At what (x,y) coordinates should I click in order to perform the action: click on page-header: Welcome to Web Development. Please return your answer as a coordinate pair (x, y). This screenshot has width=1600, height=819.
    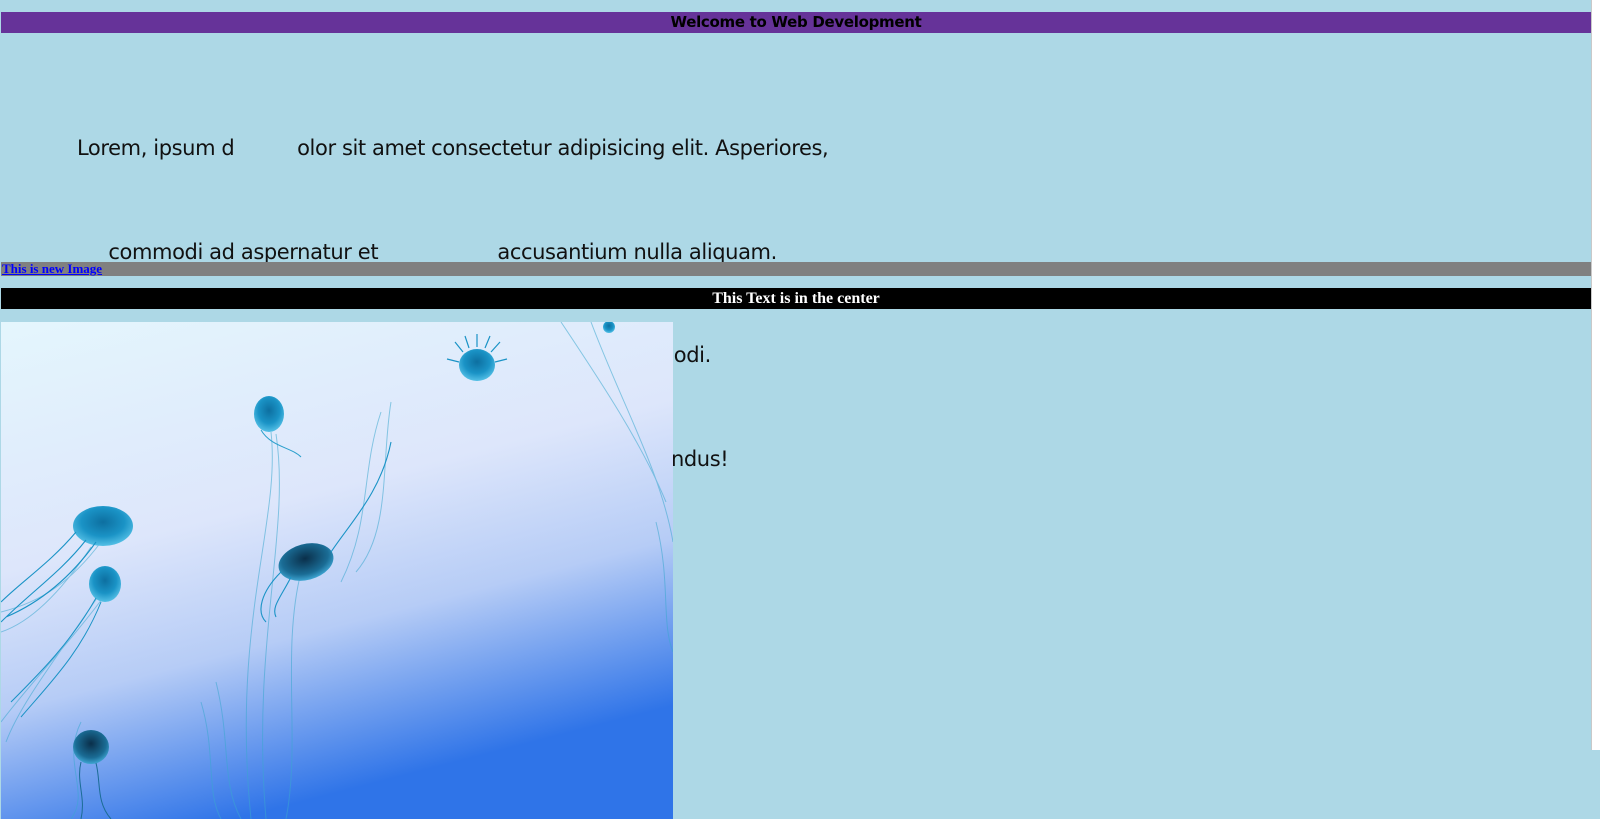
    Looking at the image, I should click on (796, 22).